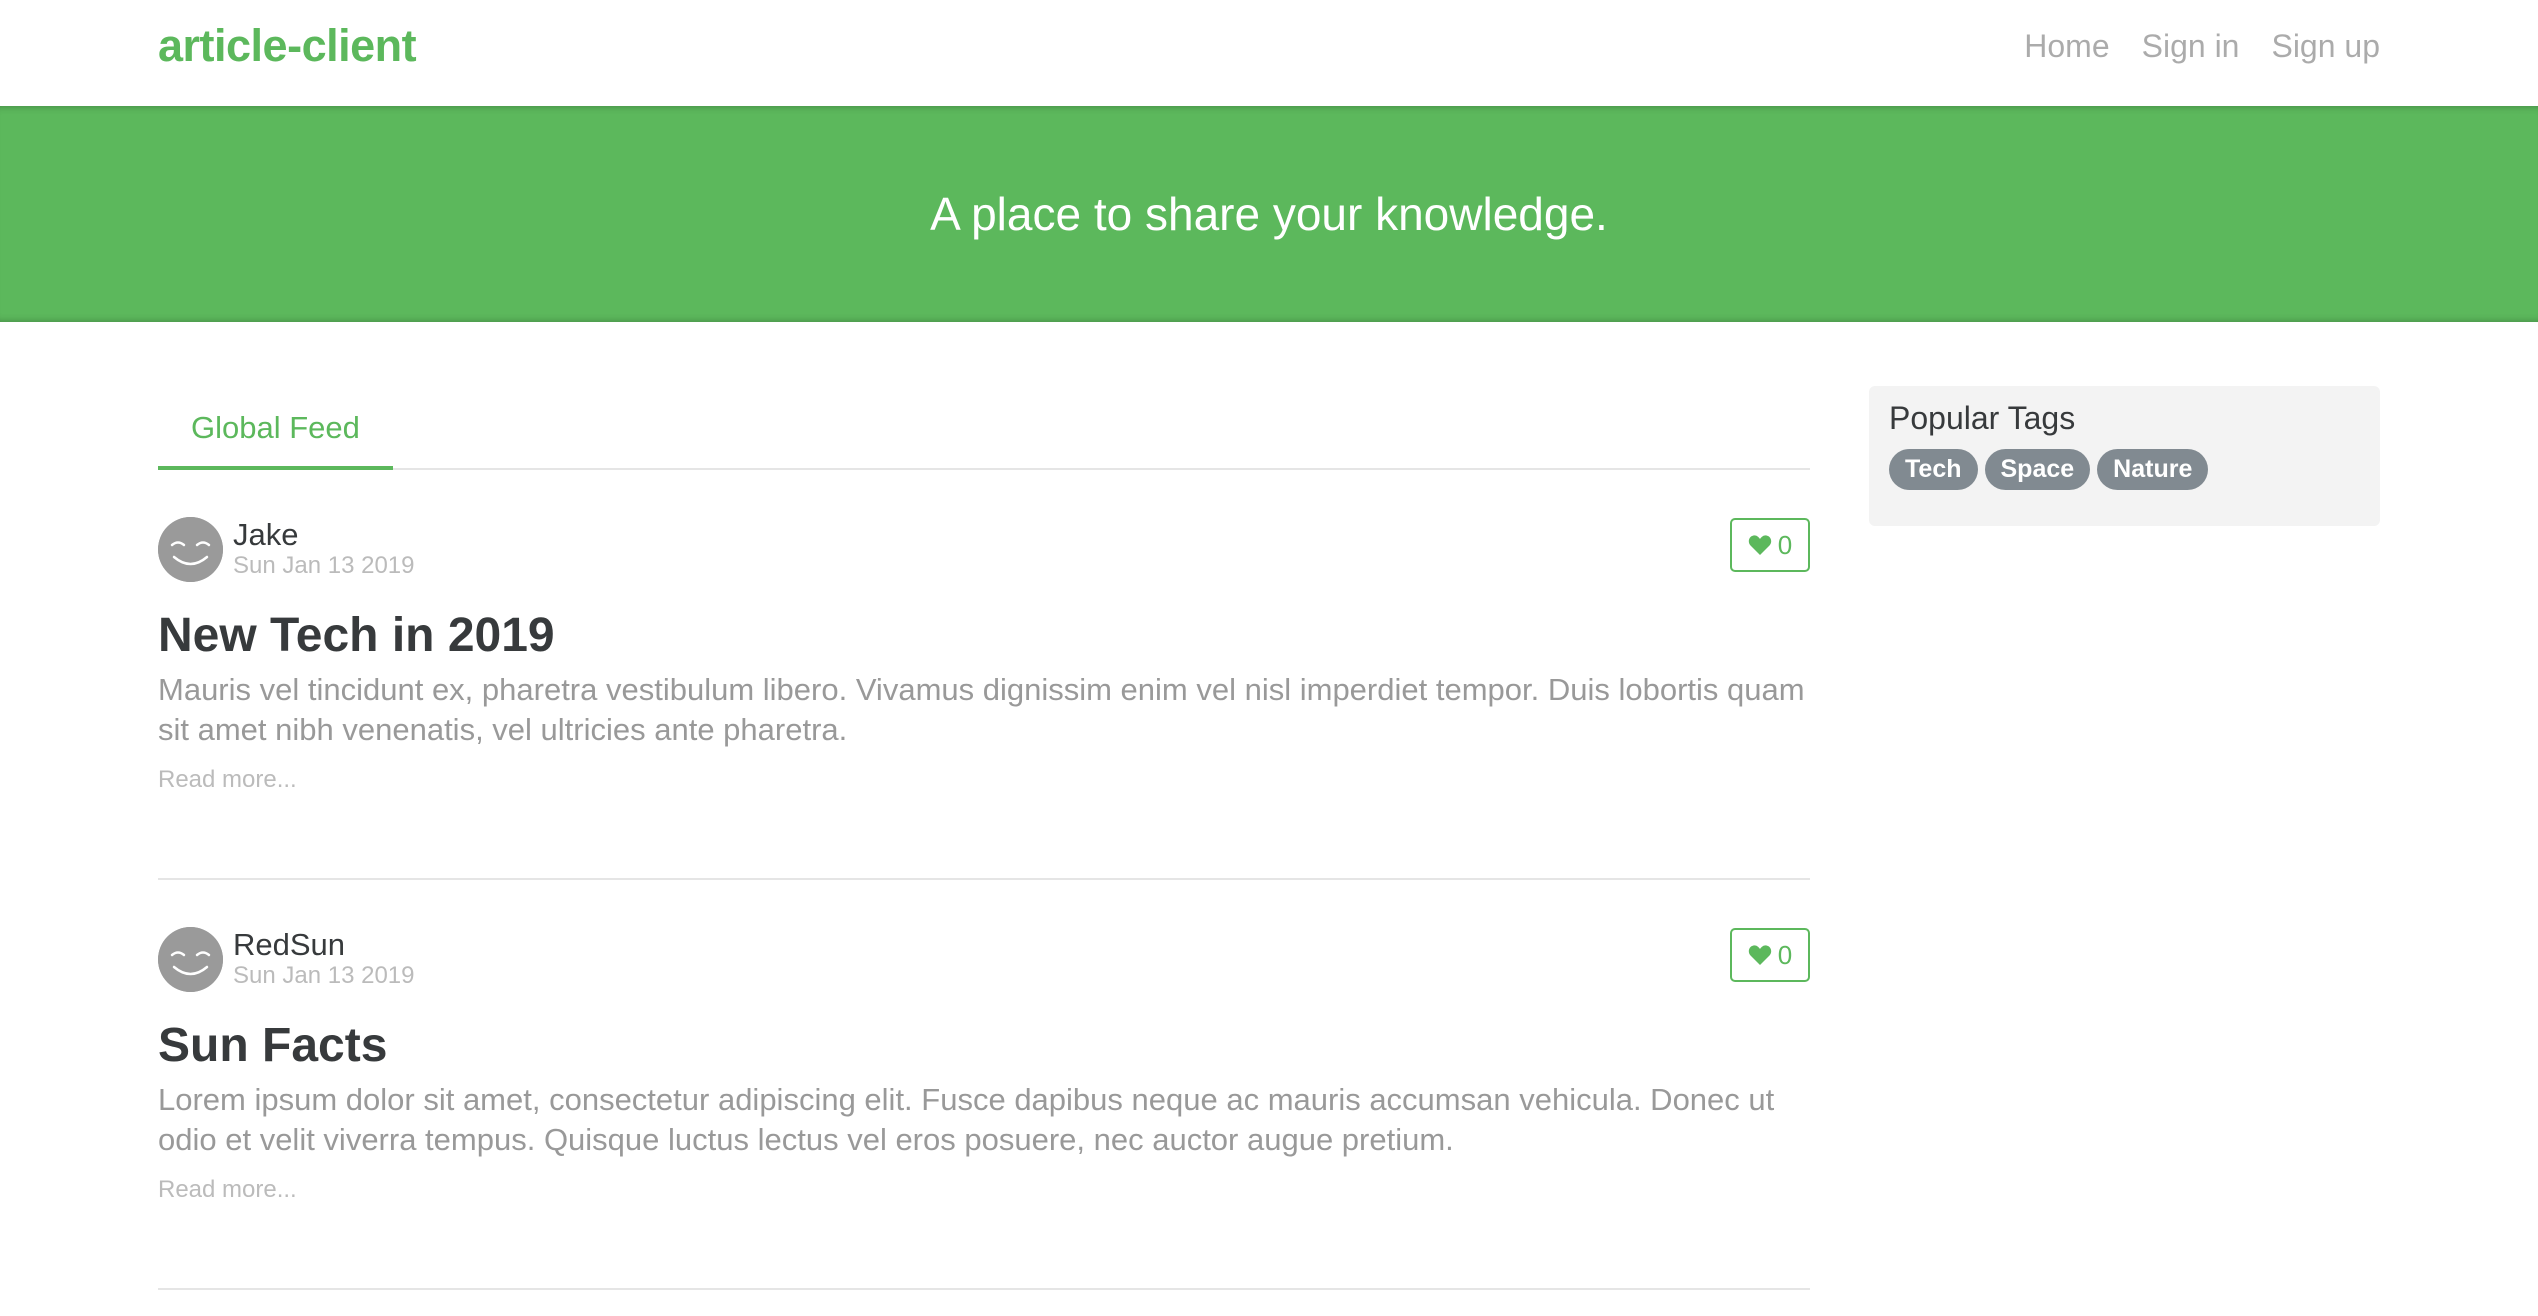 Image resolution: width=2538 pixels, height=1316 pixels. I want to click on article-title: New Tech in 2019, so click(356, 635).